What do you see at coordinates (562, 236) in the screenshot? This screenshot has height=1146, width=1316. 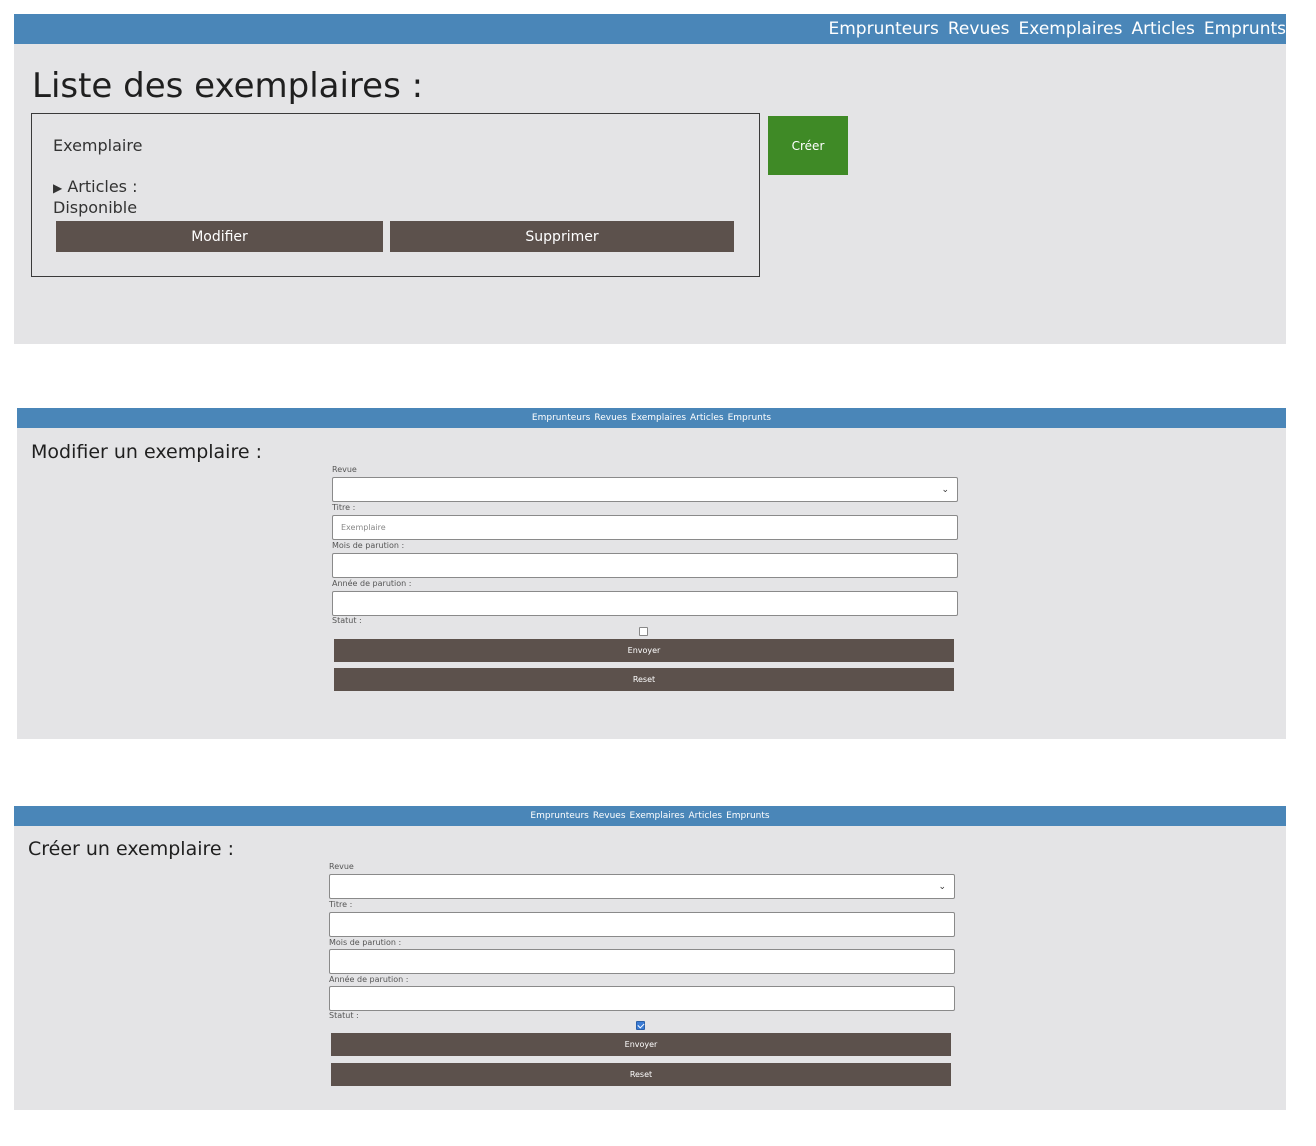 I see `delete-button: Supprimer` at bounding box center [562, 236].